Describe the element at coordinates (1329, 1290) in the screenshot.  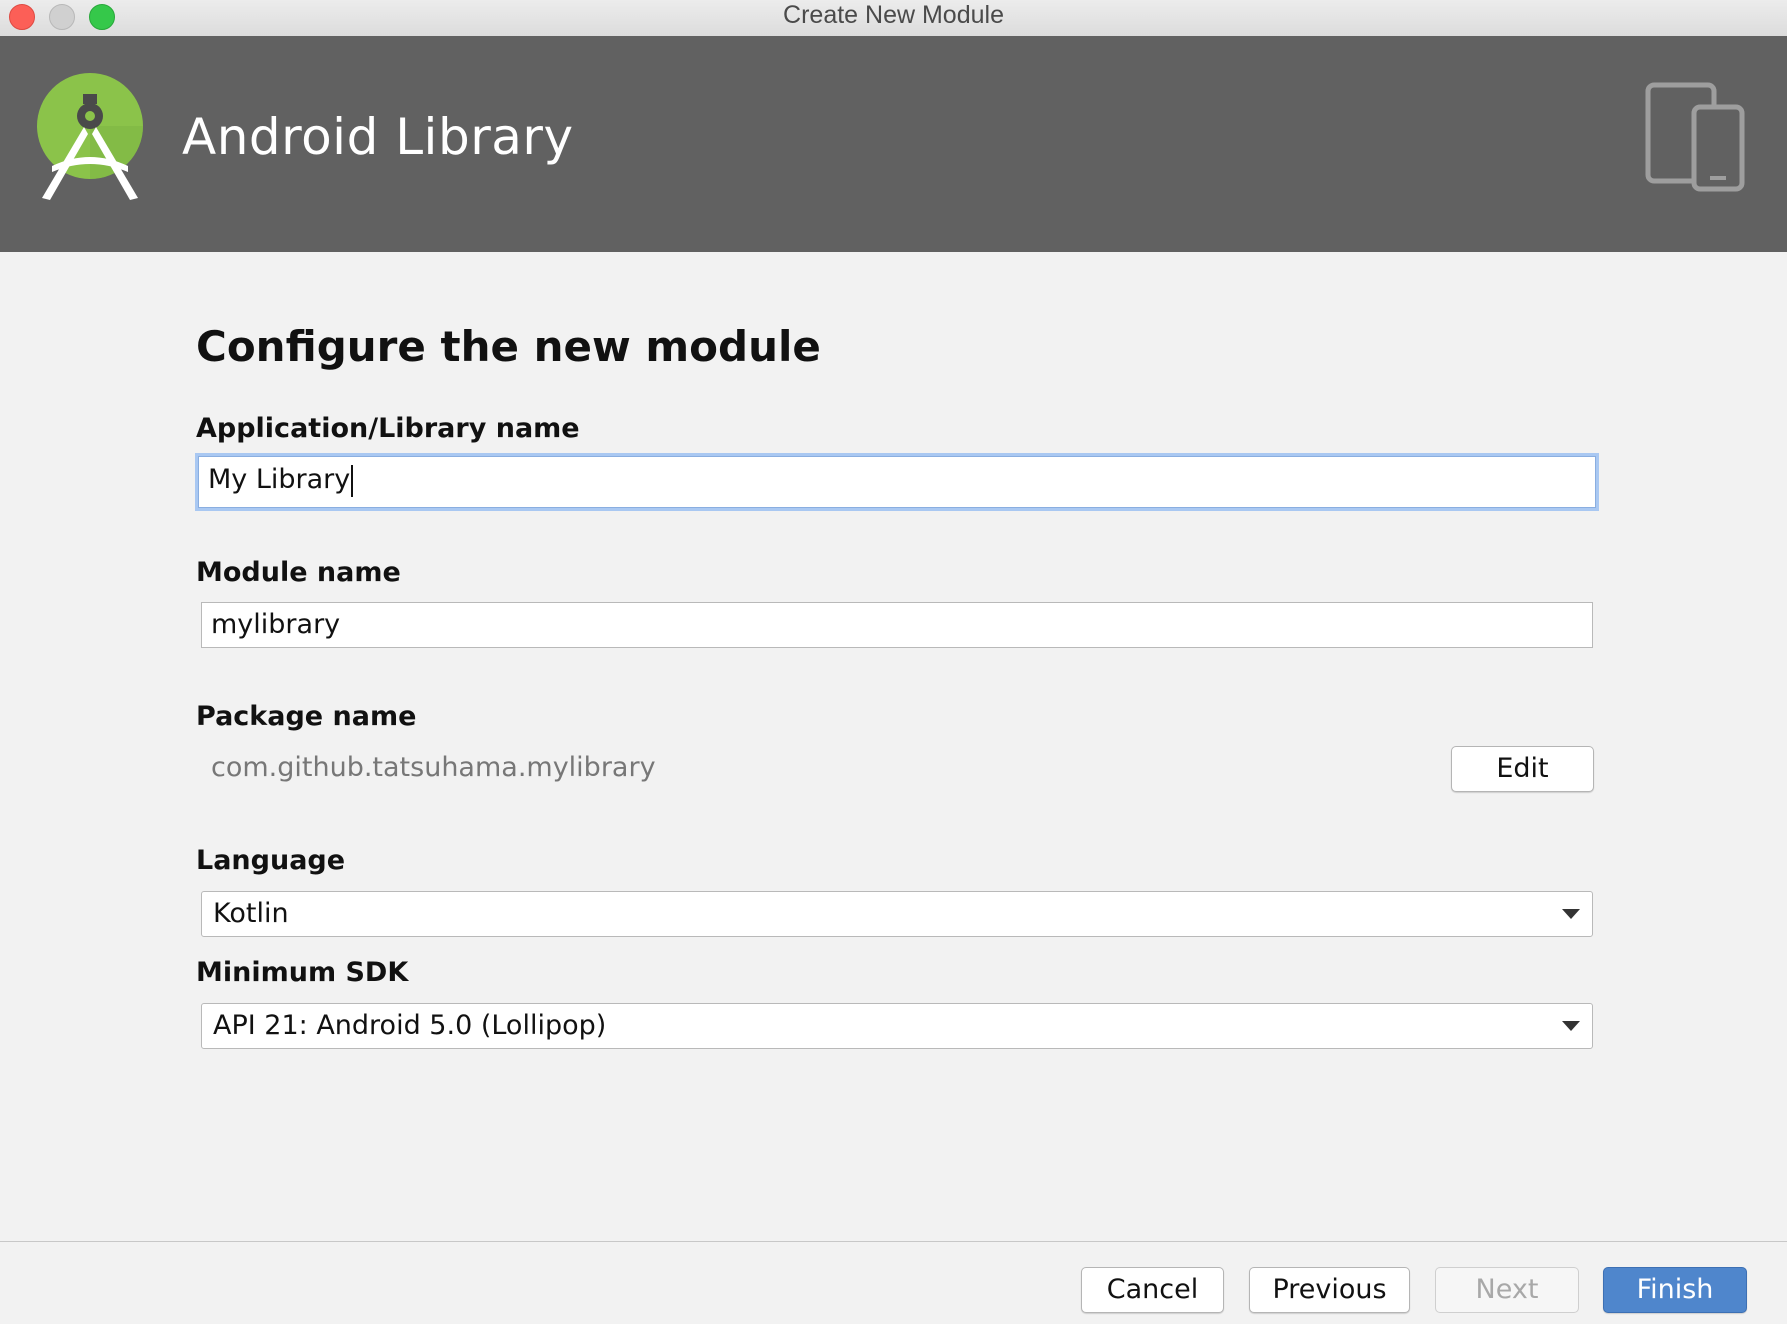
I see `previous-button: Previous` at that location.